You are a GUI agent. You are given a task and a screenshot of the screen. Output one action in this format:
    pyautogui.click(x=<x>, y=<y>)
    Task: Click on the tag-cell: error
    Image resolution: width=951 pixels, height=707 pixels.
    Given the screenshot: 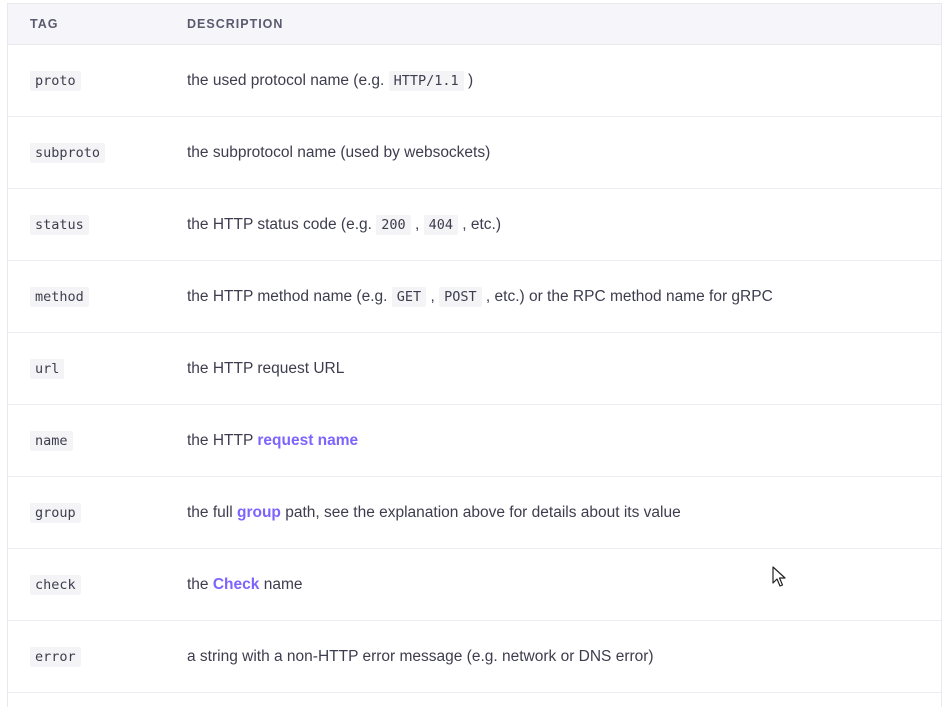 What is the action you would take?
    pyautogui.click(x=97, y=656)
    